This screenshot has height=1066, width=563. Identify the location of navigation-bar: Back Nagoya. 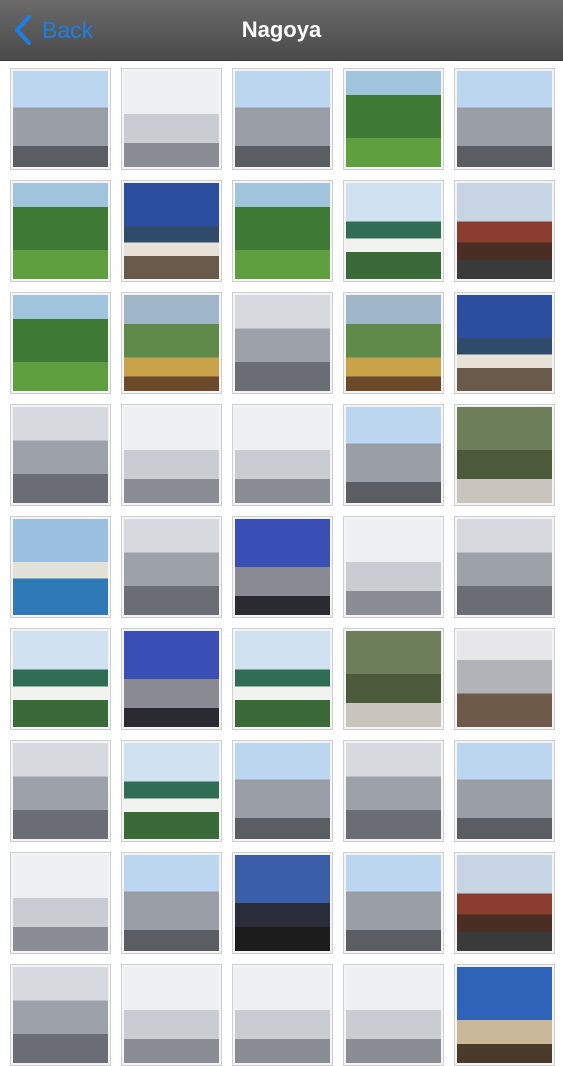
(281, 30).